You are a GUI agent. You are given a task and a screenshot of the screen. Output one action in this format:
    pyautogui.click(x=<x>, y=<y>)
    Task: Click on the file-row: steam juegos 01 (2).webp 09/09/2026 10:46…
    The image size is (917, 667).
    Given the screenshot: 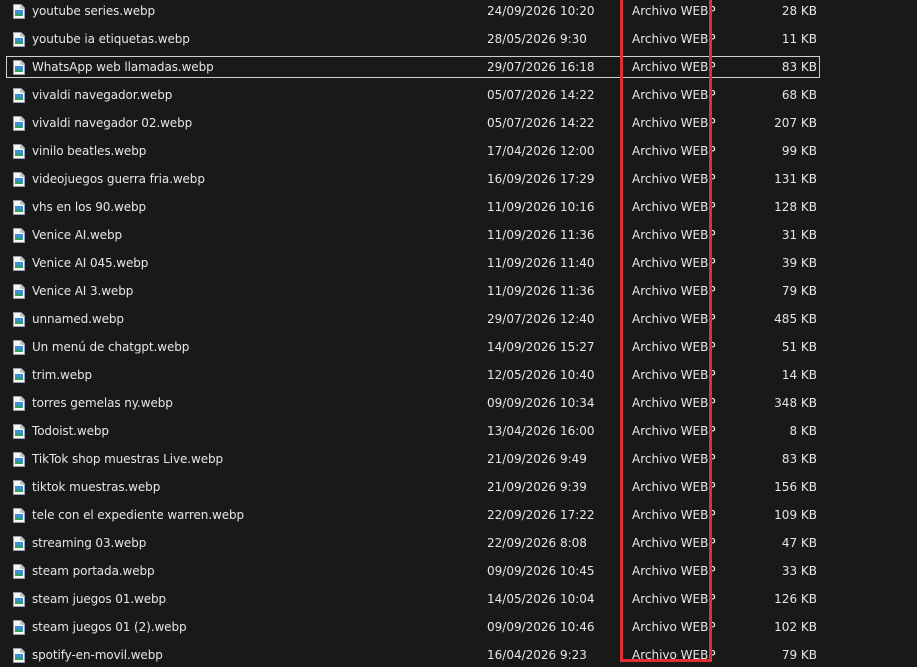 What is the action you would take?
    pyautogui.click(x=413, y=627)
    